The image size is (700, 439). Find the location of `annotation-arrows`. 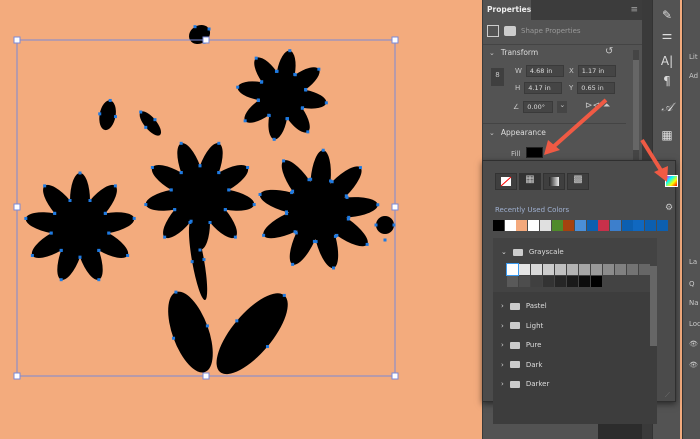

annotation-arrows is located at coordinates (606, 140).